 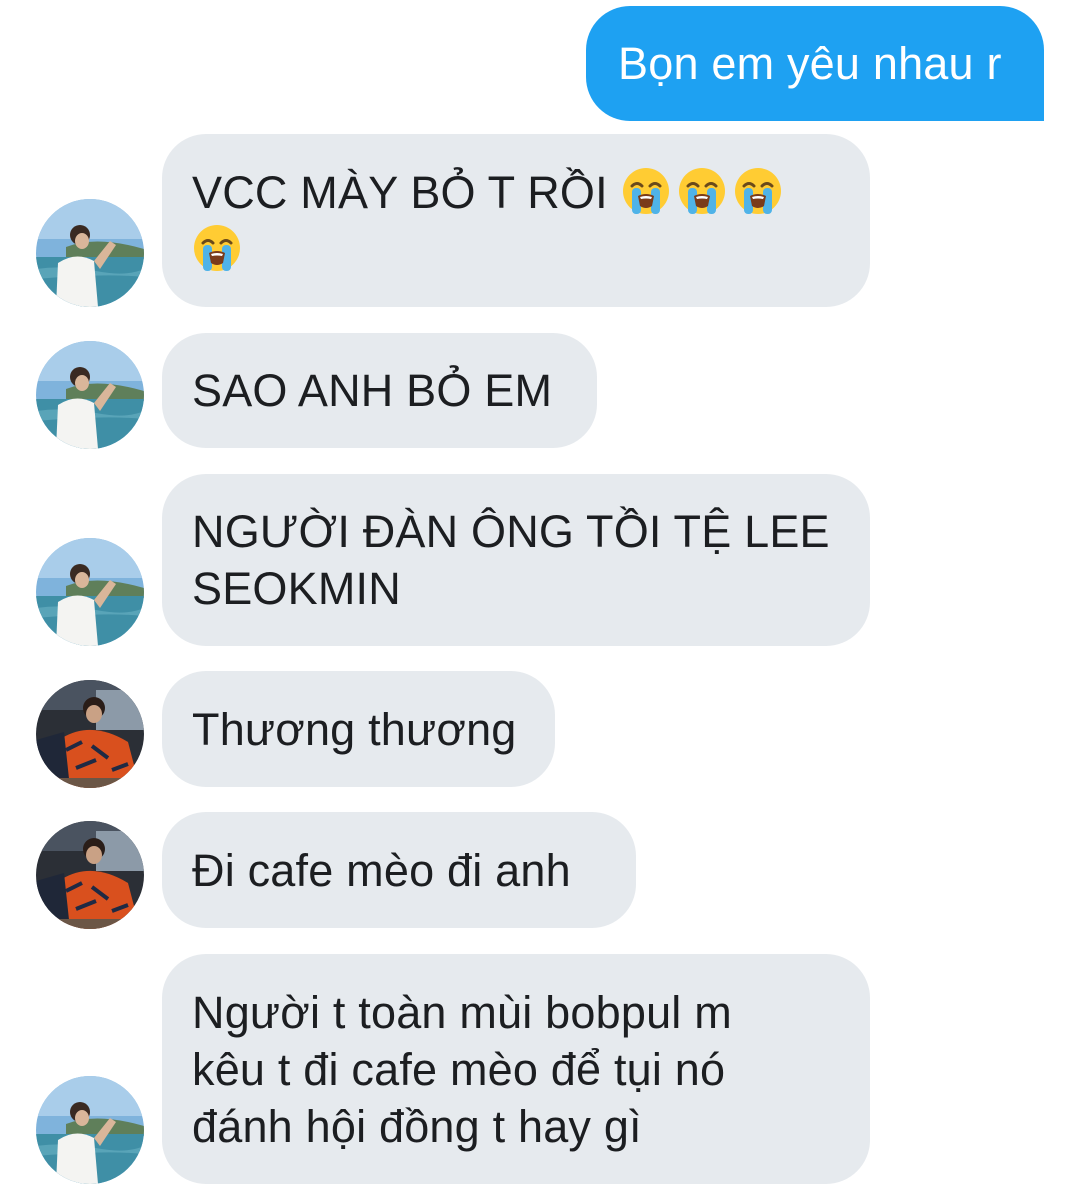 I want to click on outgoing-message-bubble: Bọn em yêu nhau r, so click(x=815, y=63).